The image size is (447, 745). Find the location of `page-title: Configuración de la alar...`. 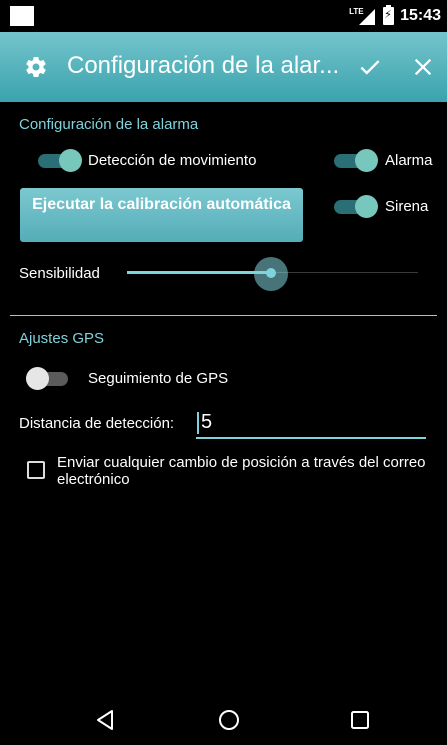

page-title: Configuración de la alar... is located at coordinates (203, 65).